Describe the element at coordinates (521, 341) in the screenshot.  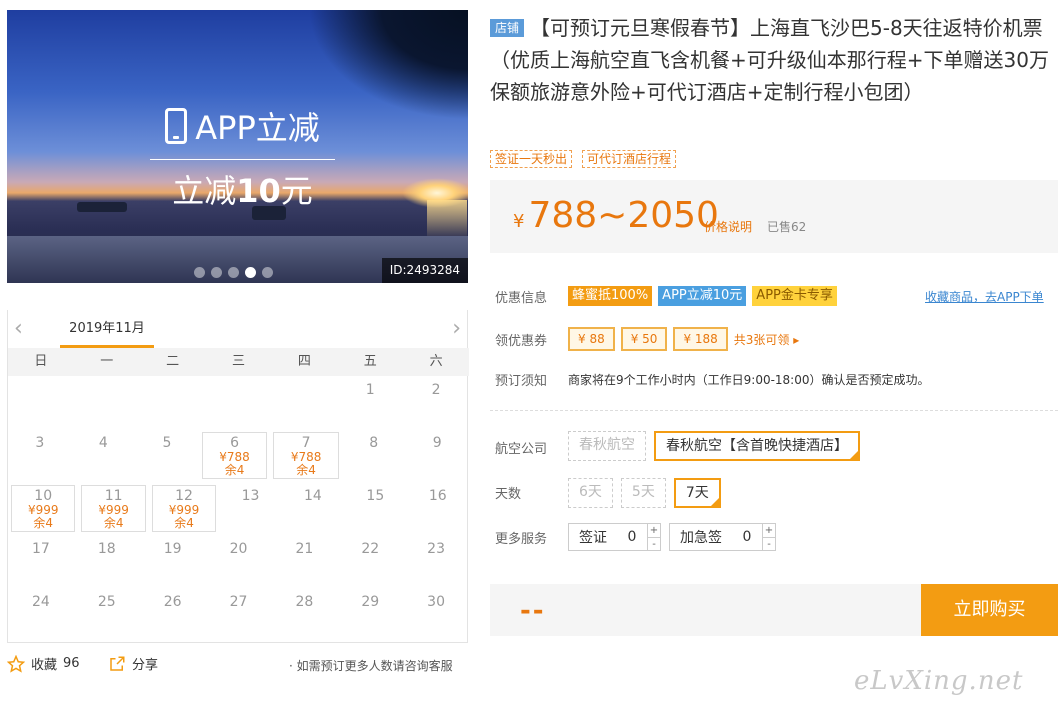
I see `coupon-label: 领优惠券` at that location.